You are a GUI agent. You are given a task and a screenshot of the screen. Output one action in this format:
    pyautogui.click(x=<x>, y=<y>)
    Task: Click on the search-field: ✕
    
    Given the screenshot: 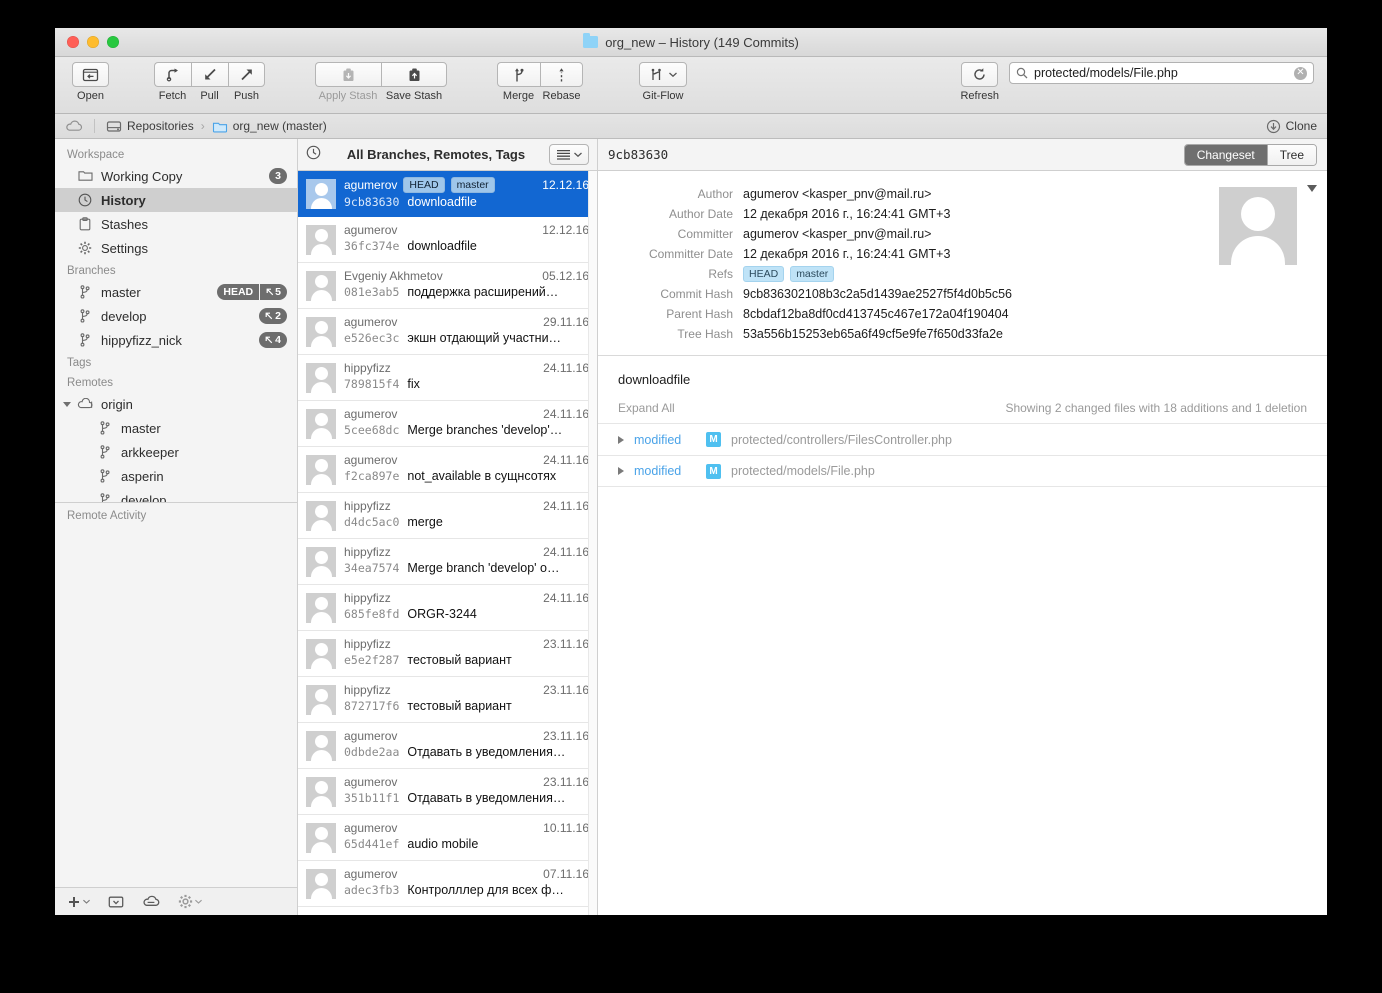 What is the action you would take?
    pyautogui.click(x=1161, y=73)
    